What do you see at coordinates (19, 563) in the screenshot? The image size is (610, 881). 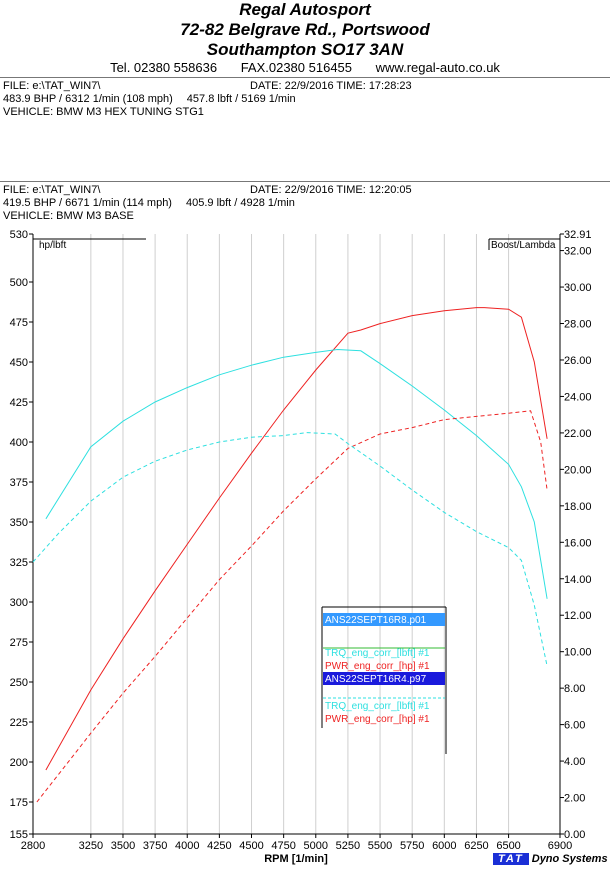 I see `y-left-tick-label: 325` at bounding box center [19, 563].